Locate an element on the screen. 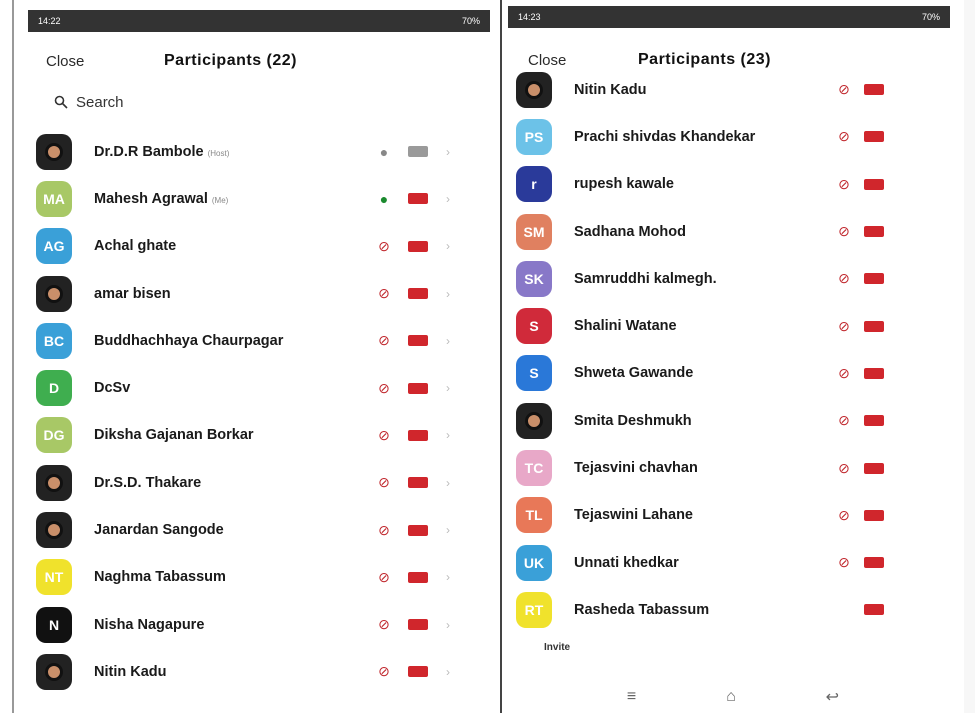  participant-name: Naghma Tabassum is located at coordinates (160, 577).